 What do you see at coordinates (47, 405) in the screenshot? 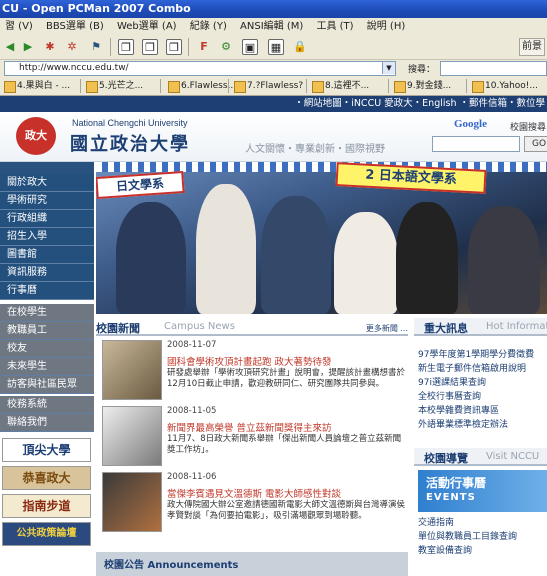
I see `sidebar-item-school-system: 校務系統` at bounding box center [47, 405].